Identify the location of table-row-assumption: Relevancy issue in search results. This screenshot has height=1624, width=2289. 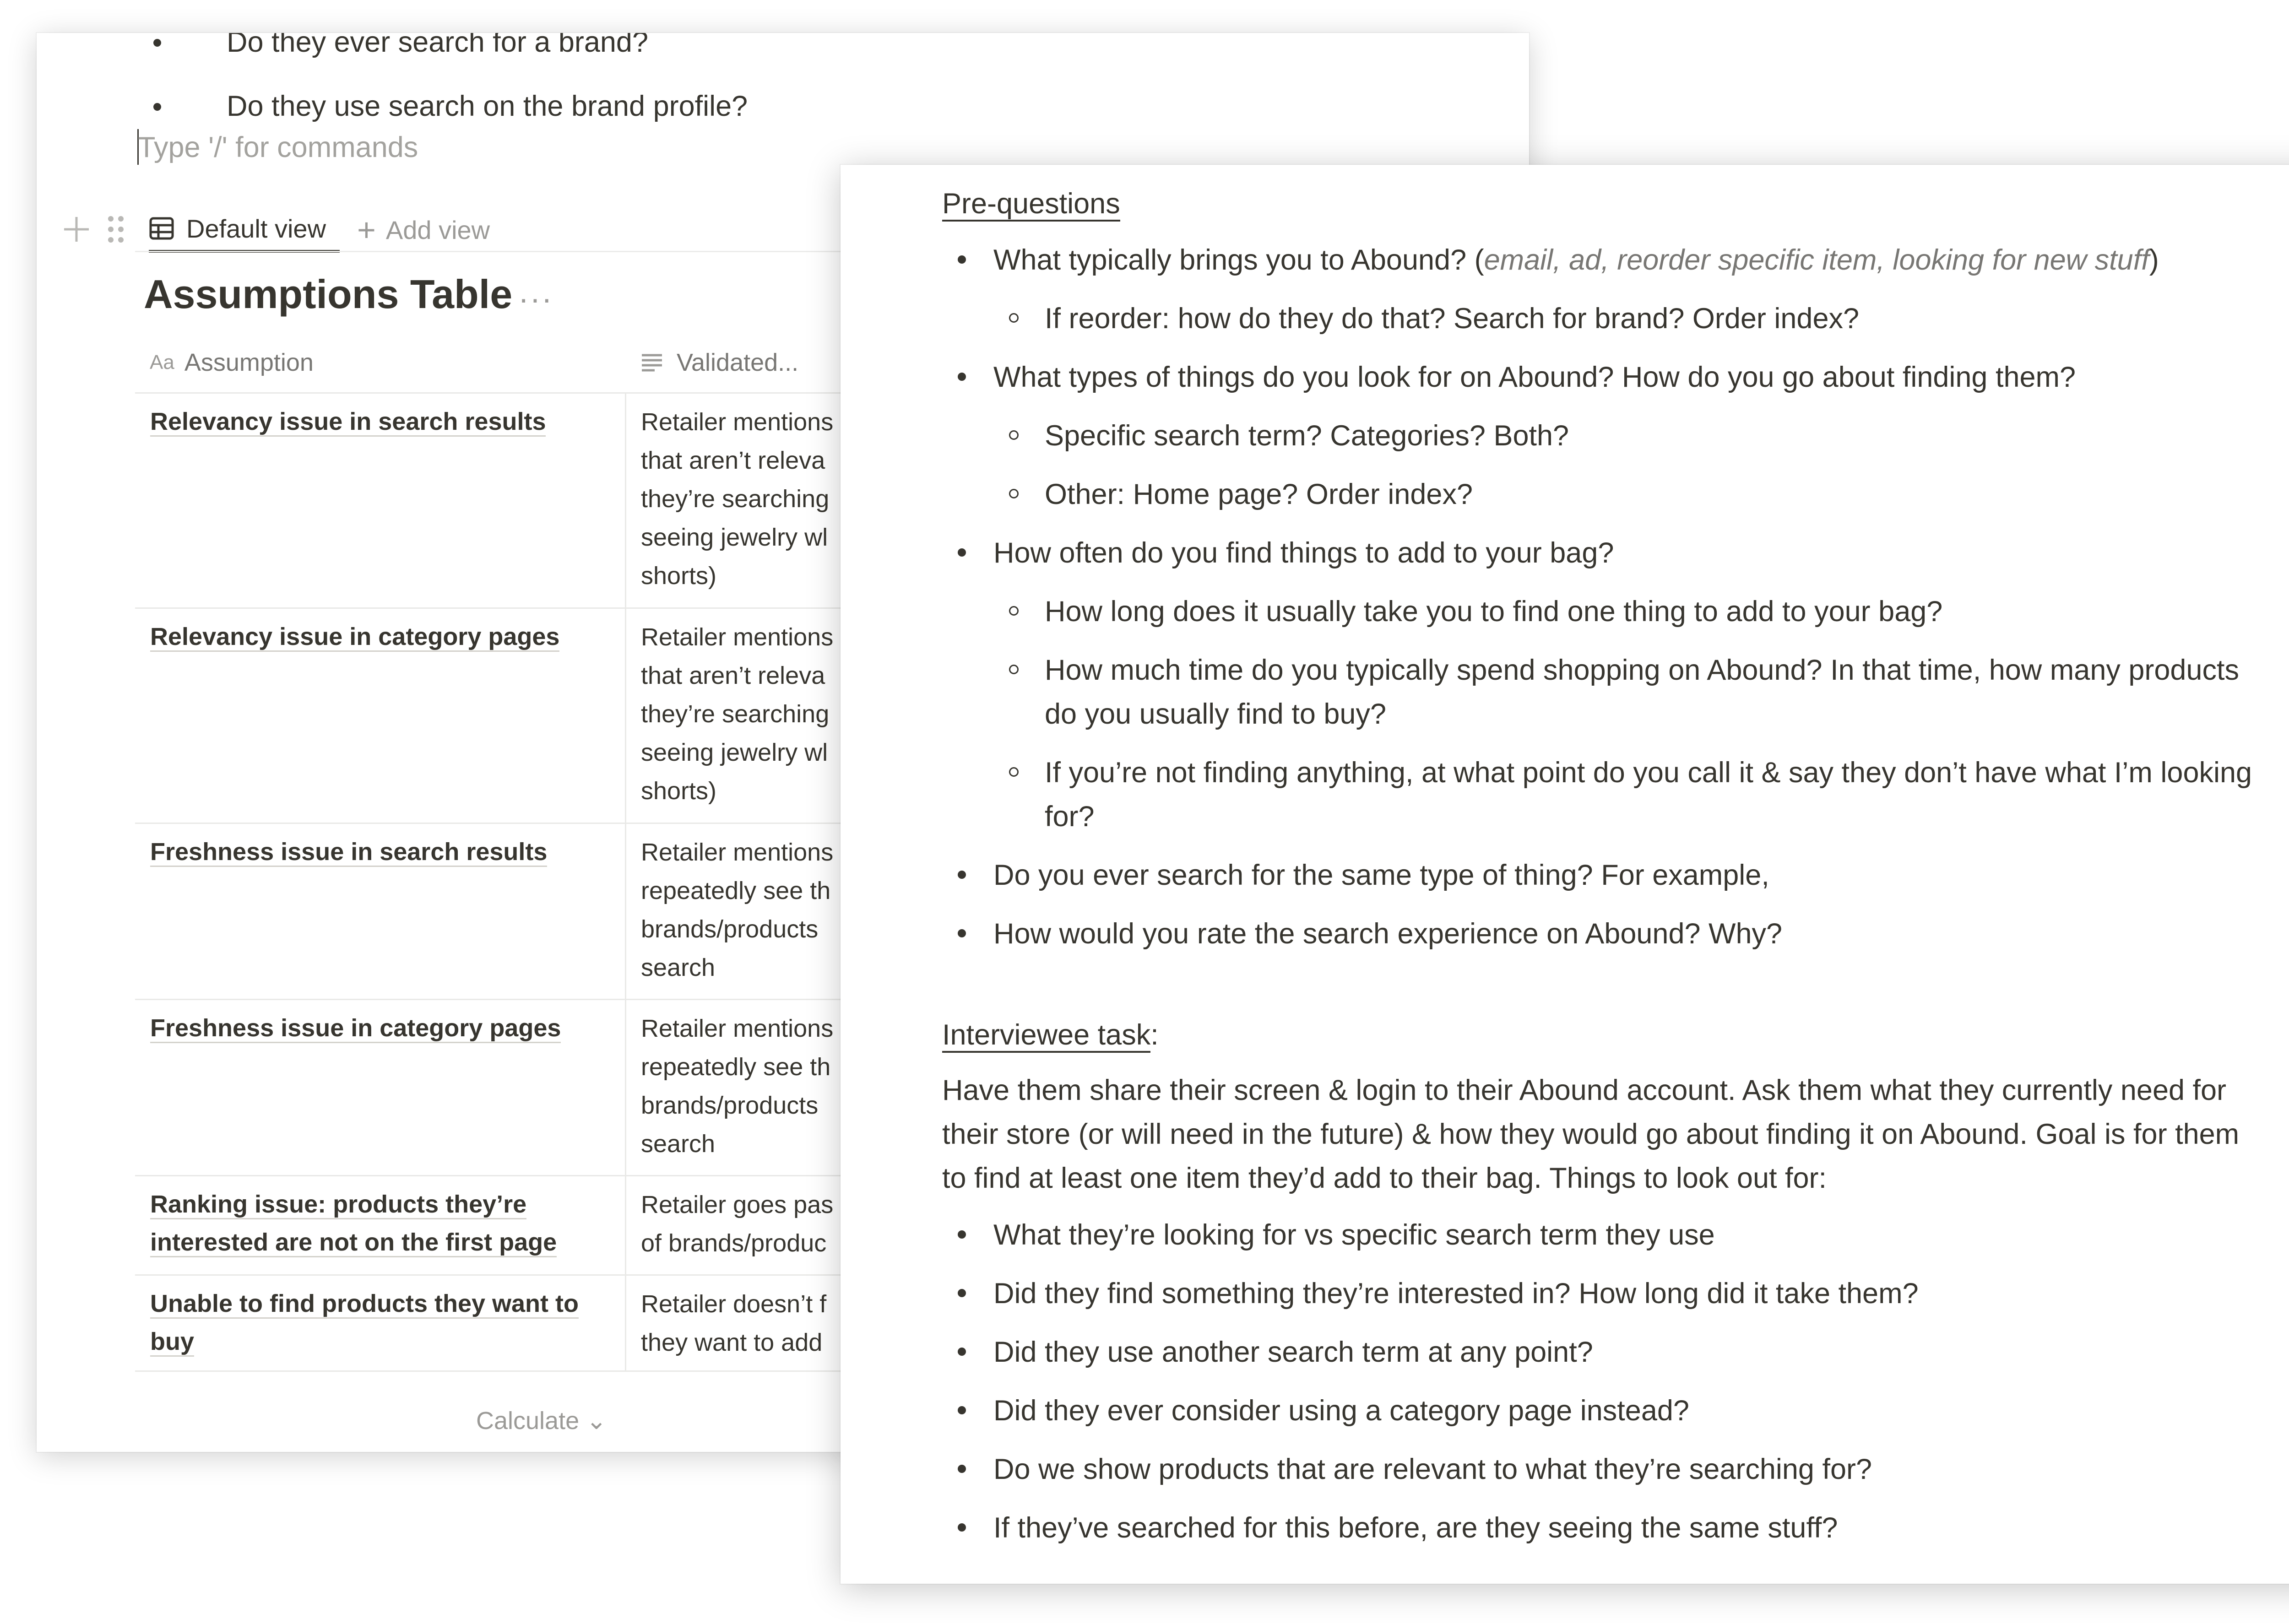
(379, 422).